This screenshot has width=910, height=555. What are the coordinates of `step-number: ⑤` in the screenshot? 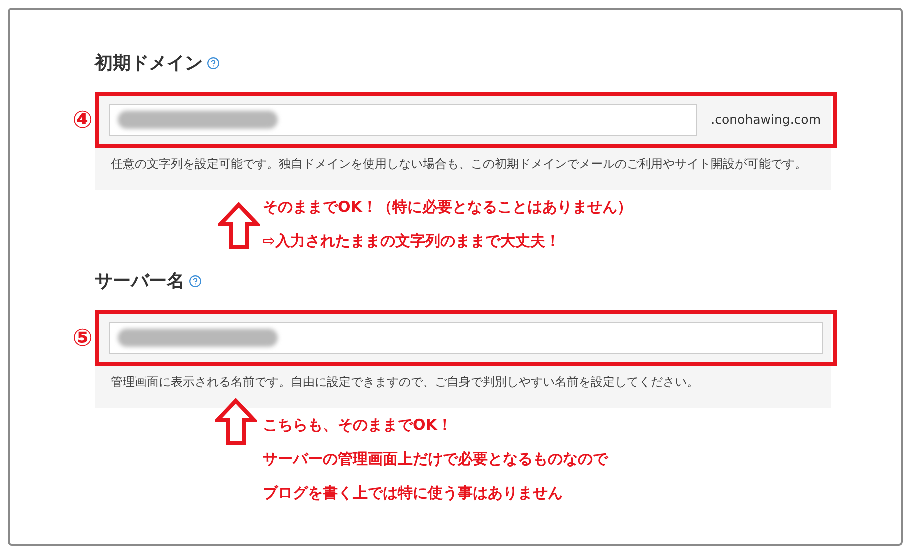 It's located at (82, 338).